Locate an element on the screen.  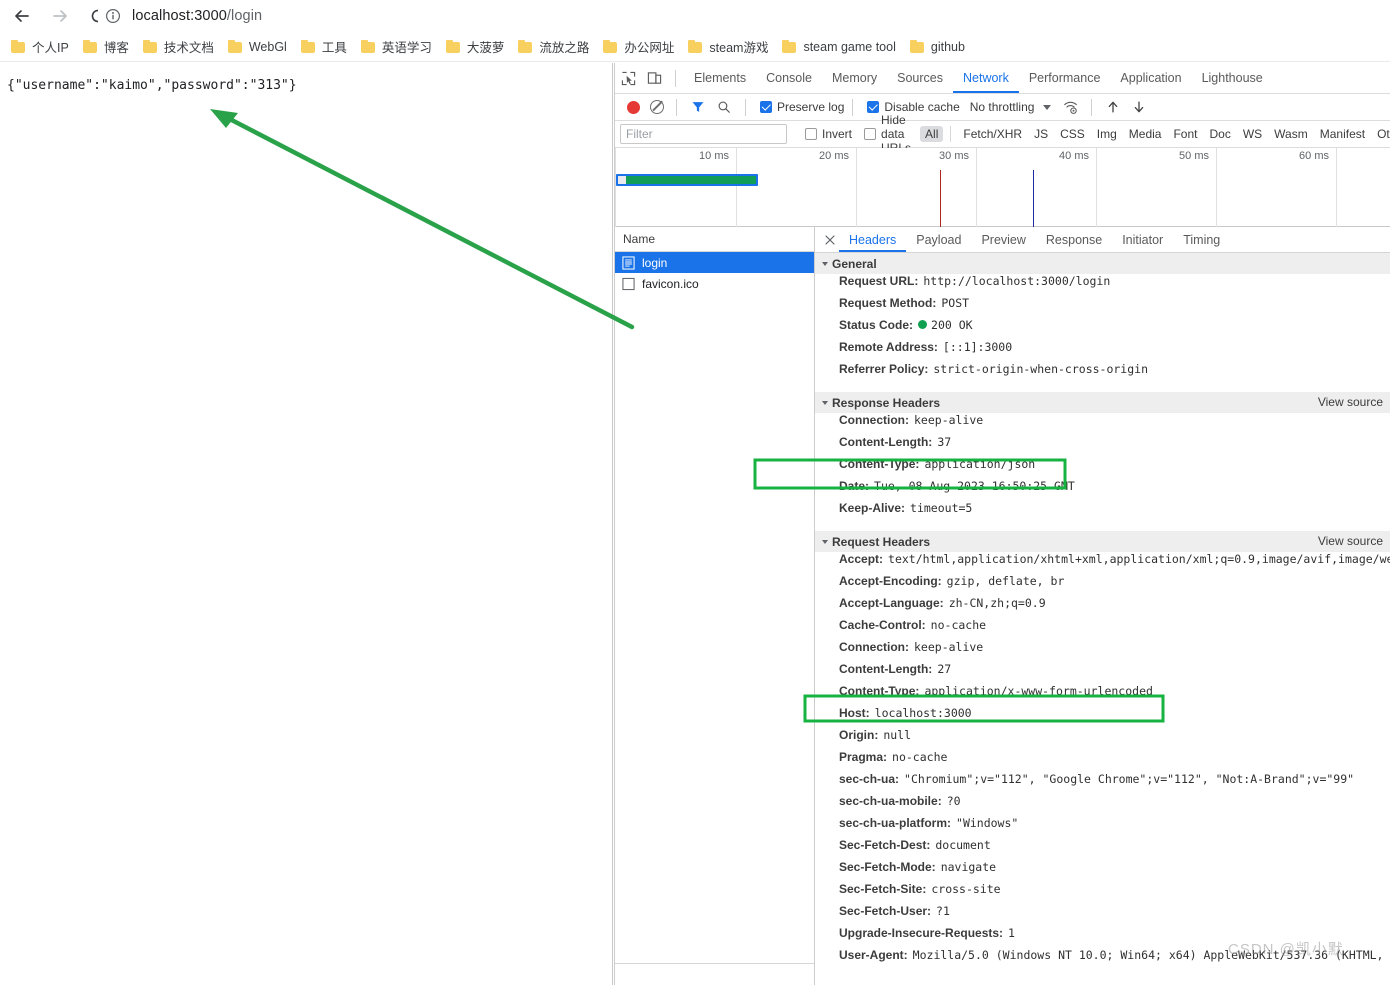
type-filter-img: Img is located at coordinates (1107, 134).